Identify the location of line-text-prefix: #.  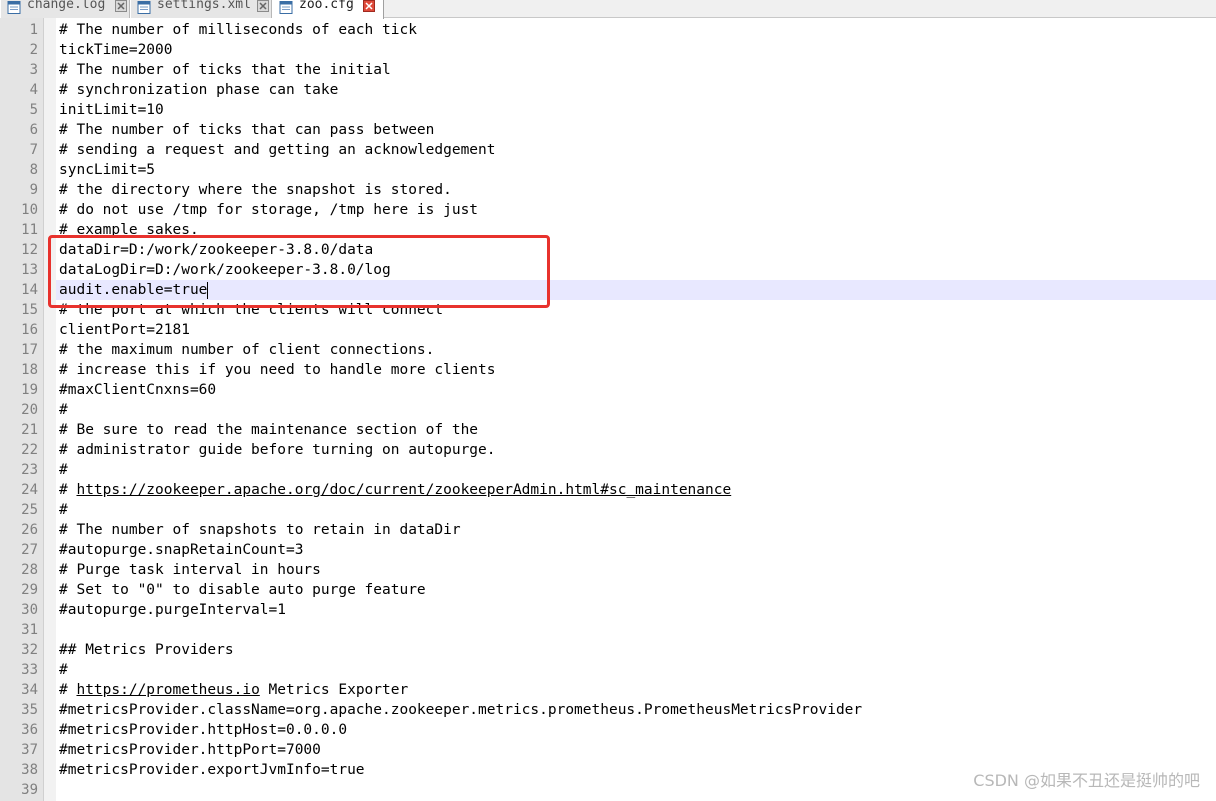
(68, 490).